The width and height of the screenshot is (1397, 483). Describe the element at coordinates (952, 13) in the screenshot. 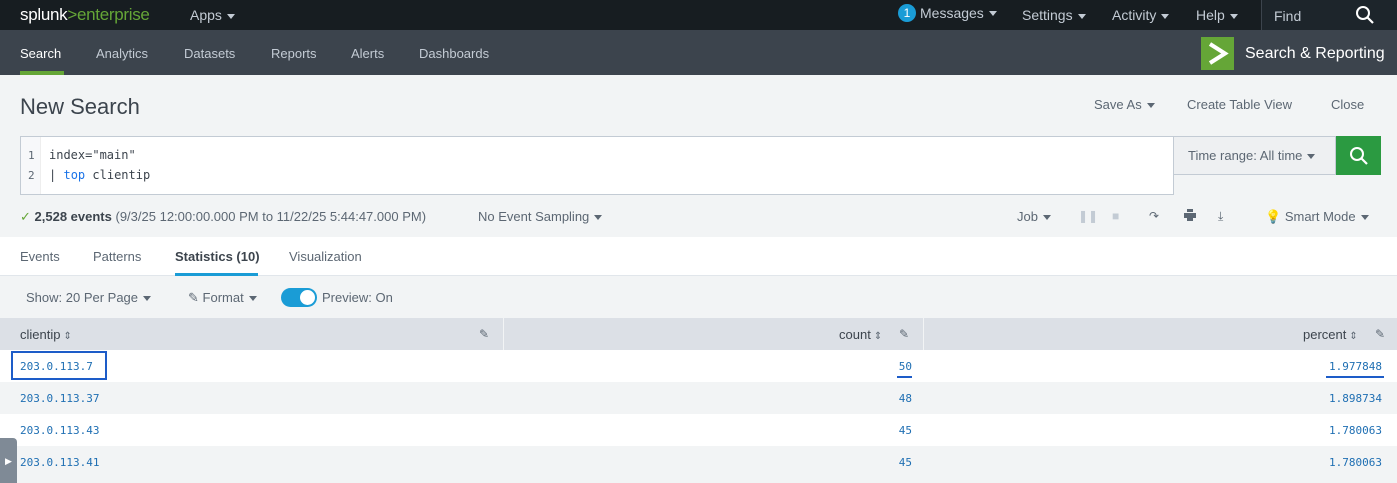

I see `messages-label: Messages` at that location.